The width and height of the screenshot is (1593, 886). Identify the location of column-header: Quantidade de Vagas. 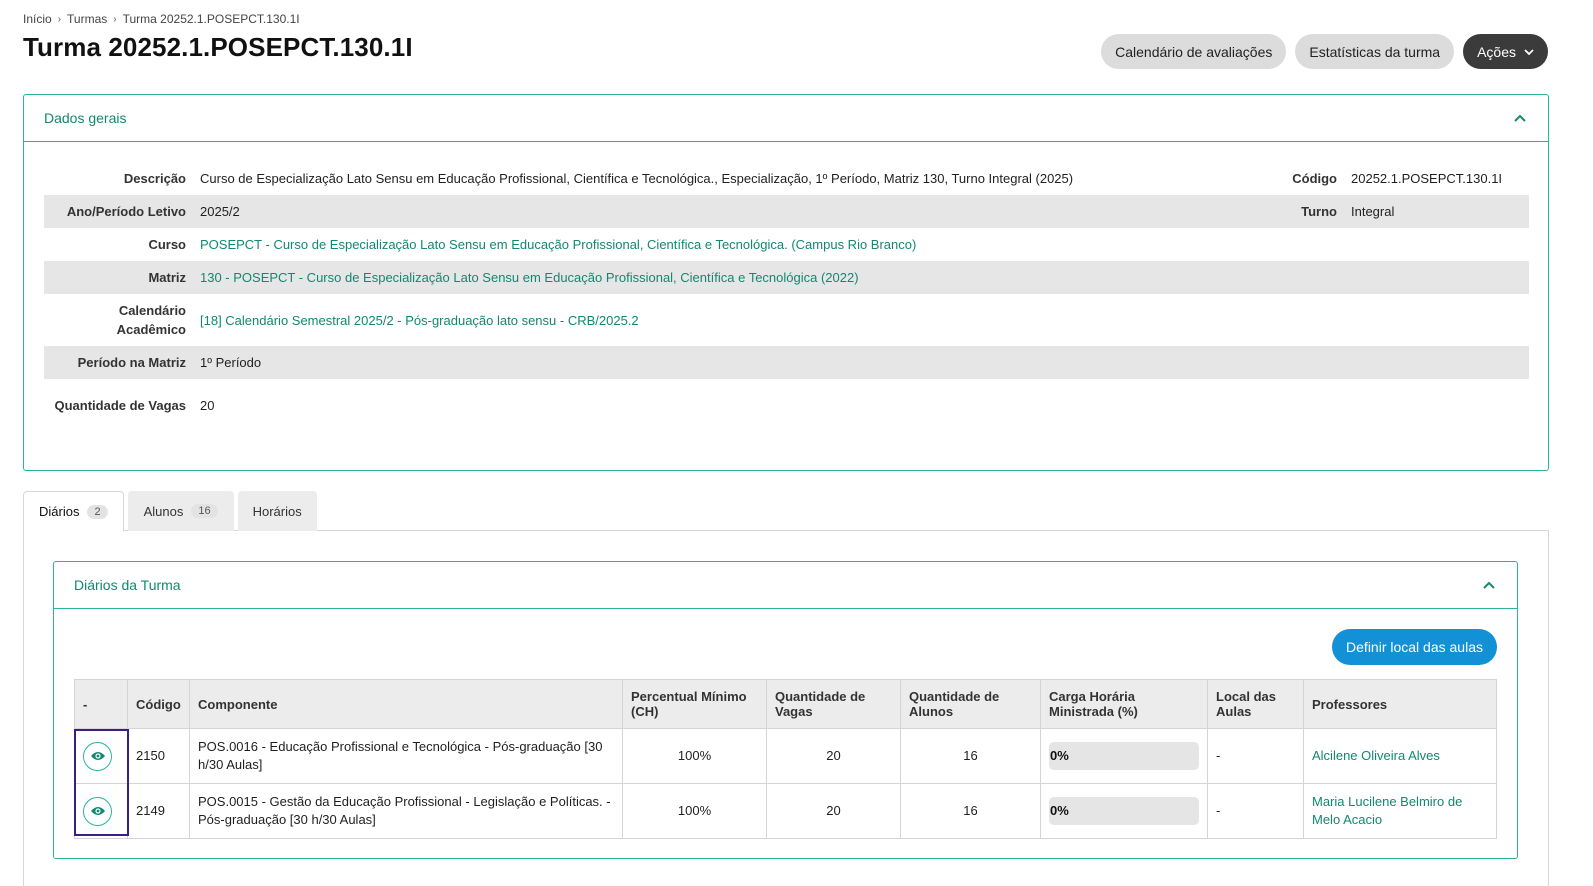
(833, 704).